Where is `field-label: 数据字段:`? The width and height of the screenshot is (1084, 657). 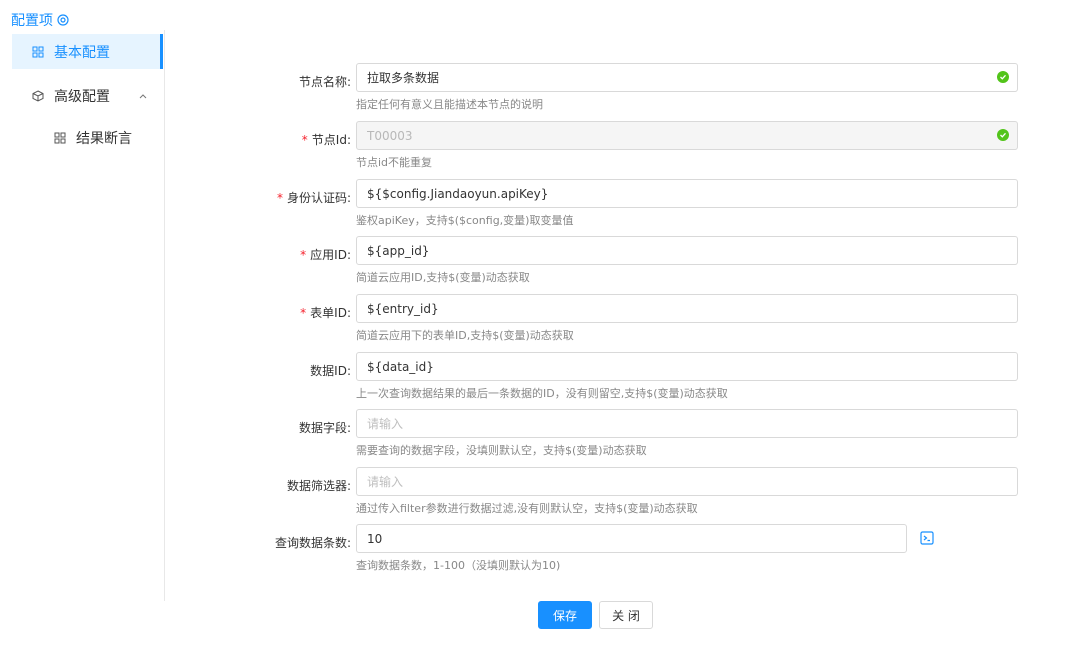
field-label: 数据字段: is located at coordinates (324, 428).